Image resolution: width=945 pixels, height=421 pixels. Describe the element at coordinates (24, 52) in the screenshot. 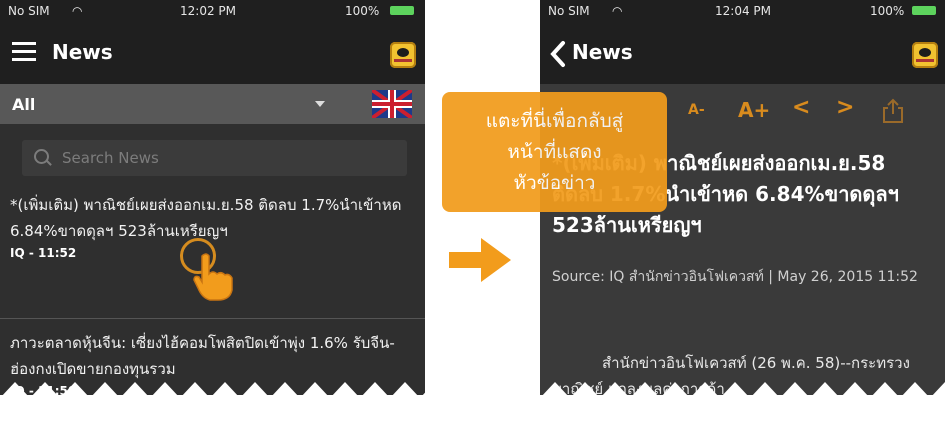

I see `menu-icon` at that location.